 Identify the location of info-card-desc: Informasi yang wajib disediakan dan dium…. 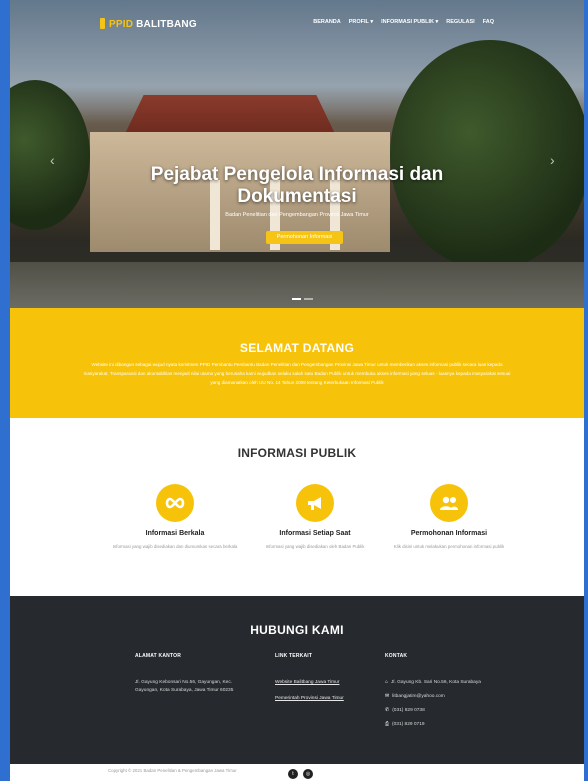
(175, 546).